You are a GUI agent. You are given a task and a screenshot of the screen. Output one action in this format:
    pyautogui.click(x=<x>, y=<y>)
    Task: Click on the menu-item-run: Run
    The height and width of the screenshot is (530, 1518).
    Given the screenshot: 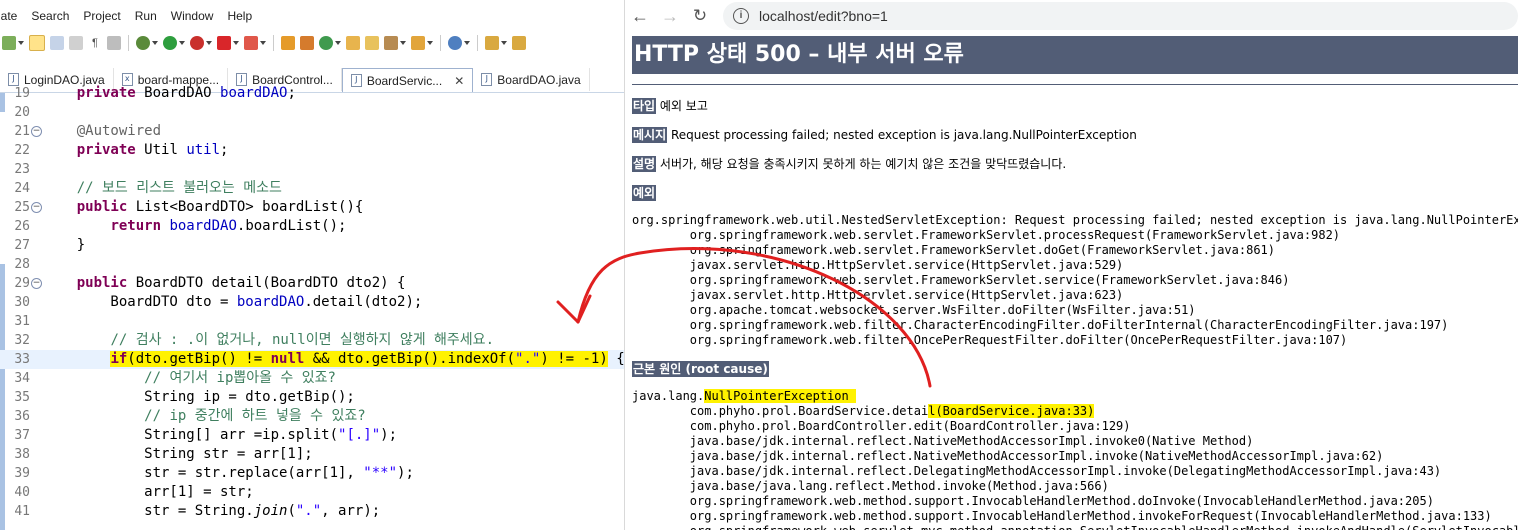 What is the action you would take?
    pyautogui.click(x=146, y=16)
    